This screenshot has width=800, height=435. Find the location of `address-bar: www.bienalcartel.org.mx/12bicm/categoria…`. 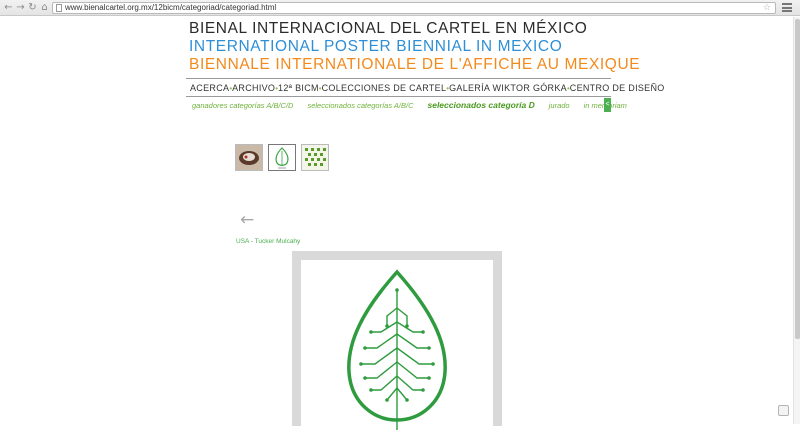

address-bar: www.bienalcartel.org.mx/12bicm/categoria… is located at coordinates (414, 8).